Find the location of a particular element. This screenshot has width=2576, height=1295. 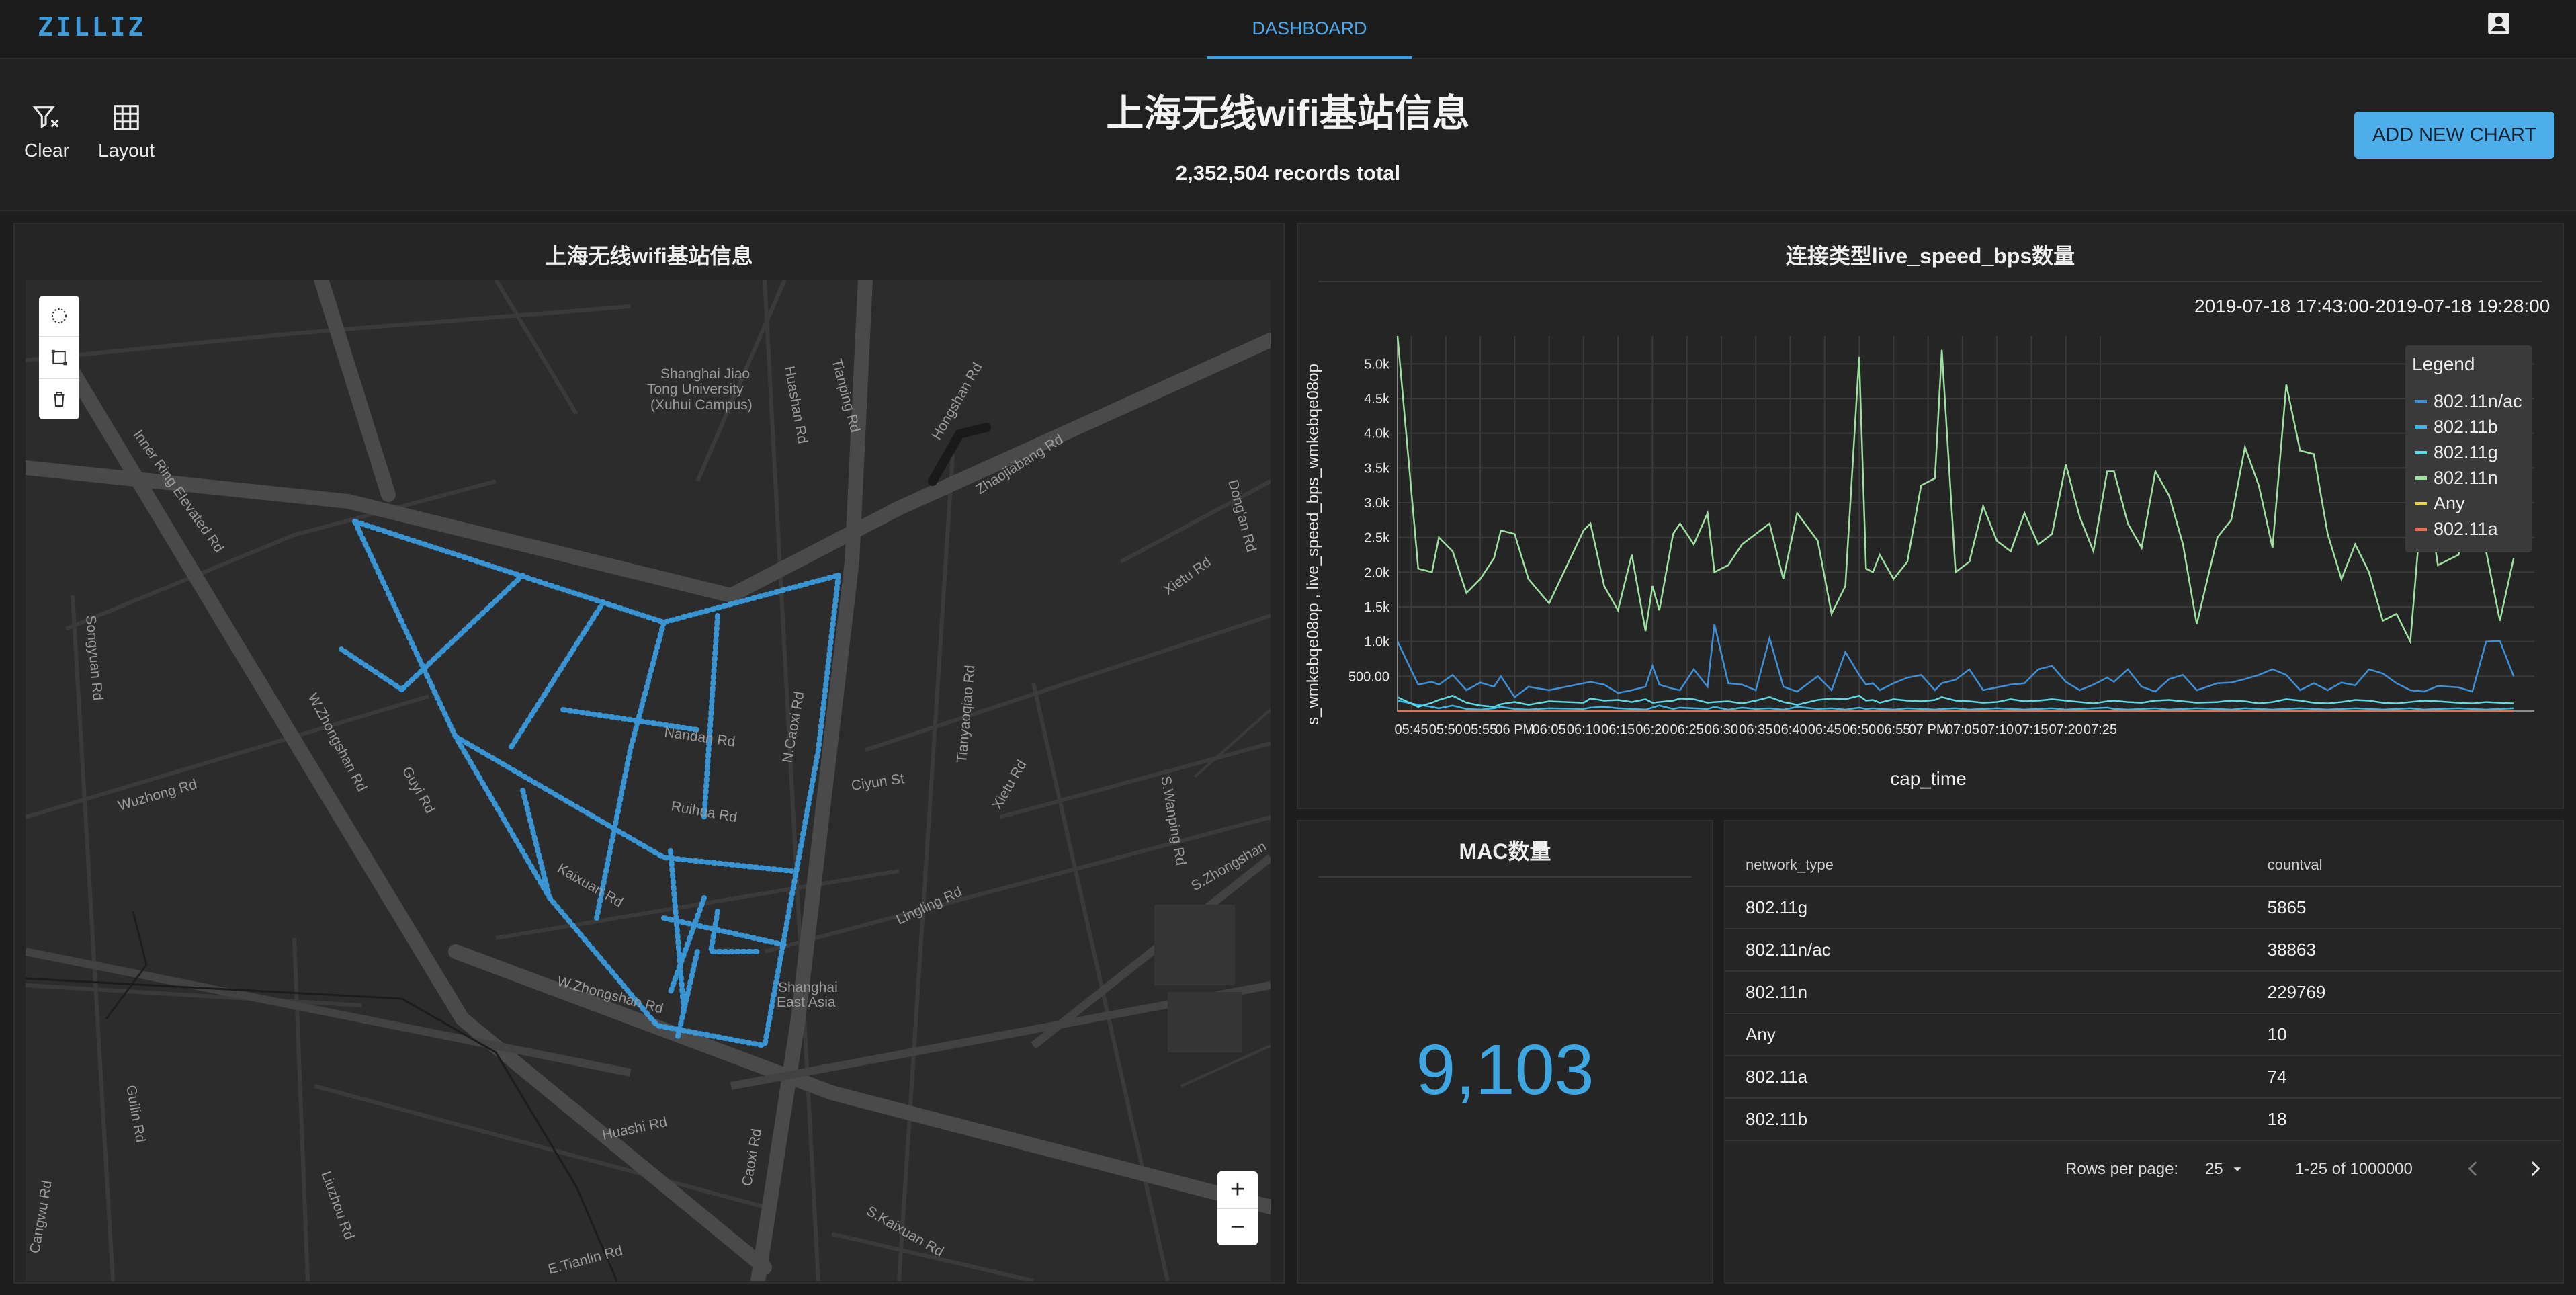

x-tick-label: 06:45 is located at coordinates (1825, 729).